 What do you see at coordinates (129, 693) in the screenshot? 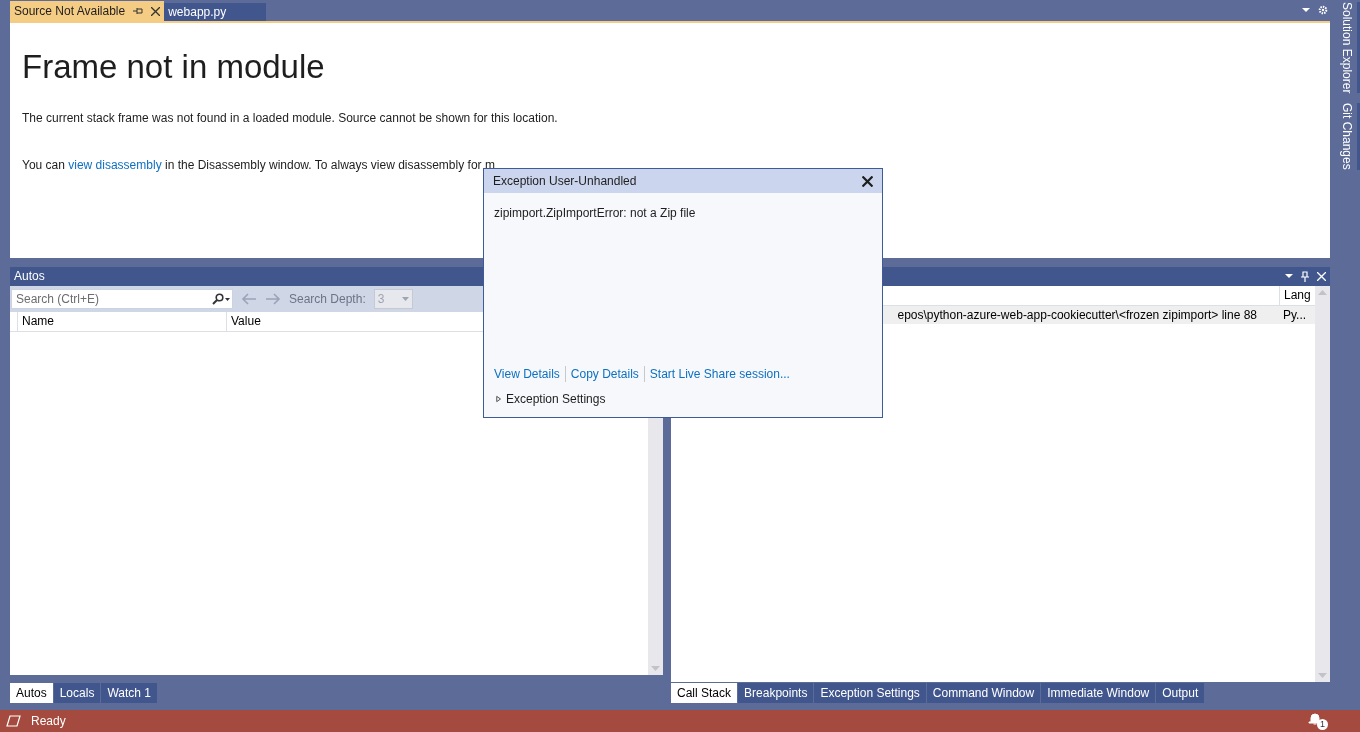
I see `panel-tab: Watch 1` at bounding box center [129, 693].